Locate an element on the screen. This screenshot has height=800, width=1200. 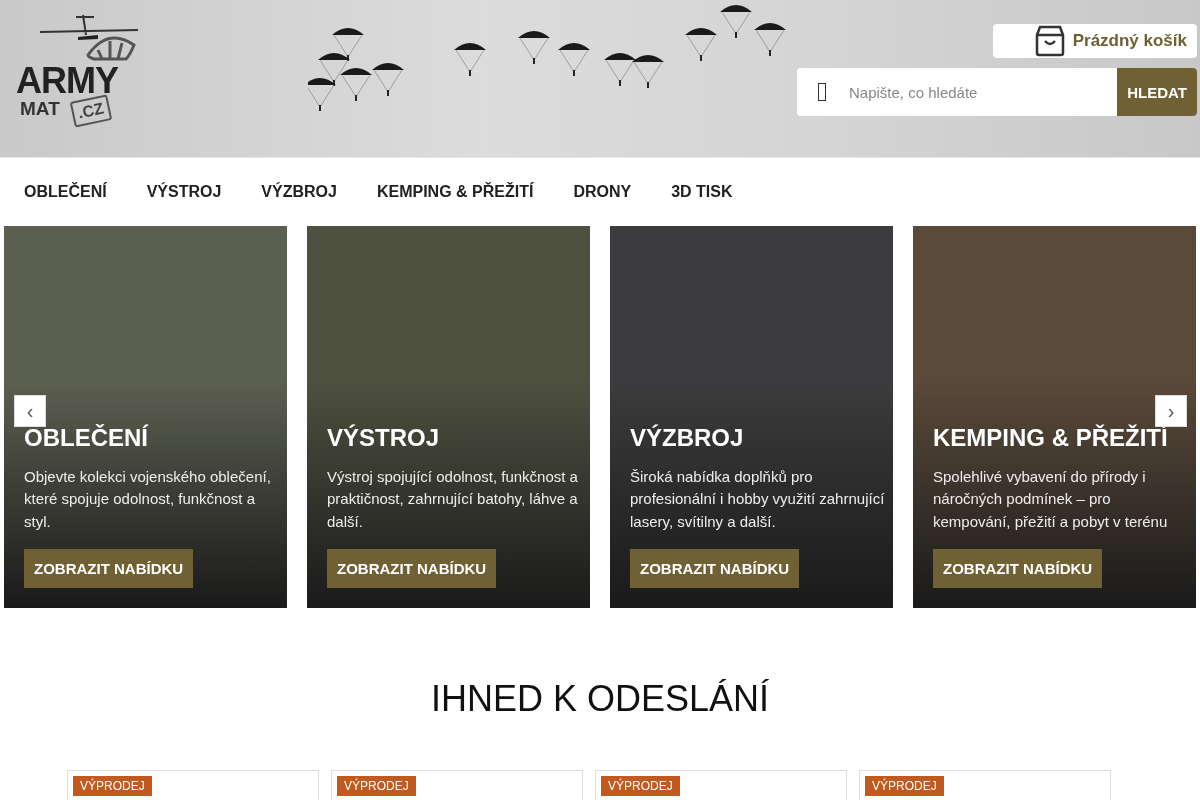
category-title: VÝZBROJ is located at coordinates (687, 437).